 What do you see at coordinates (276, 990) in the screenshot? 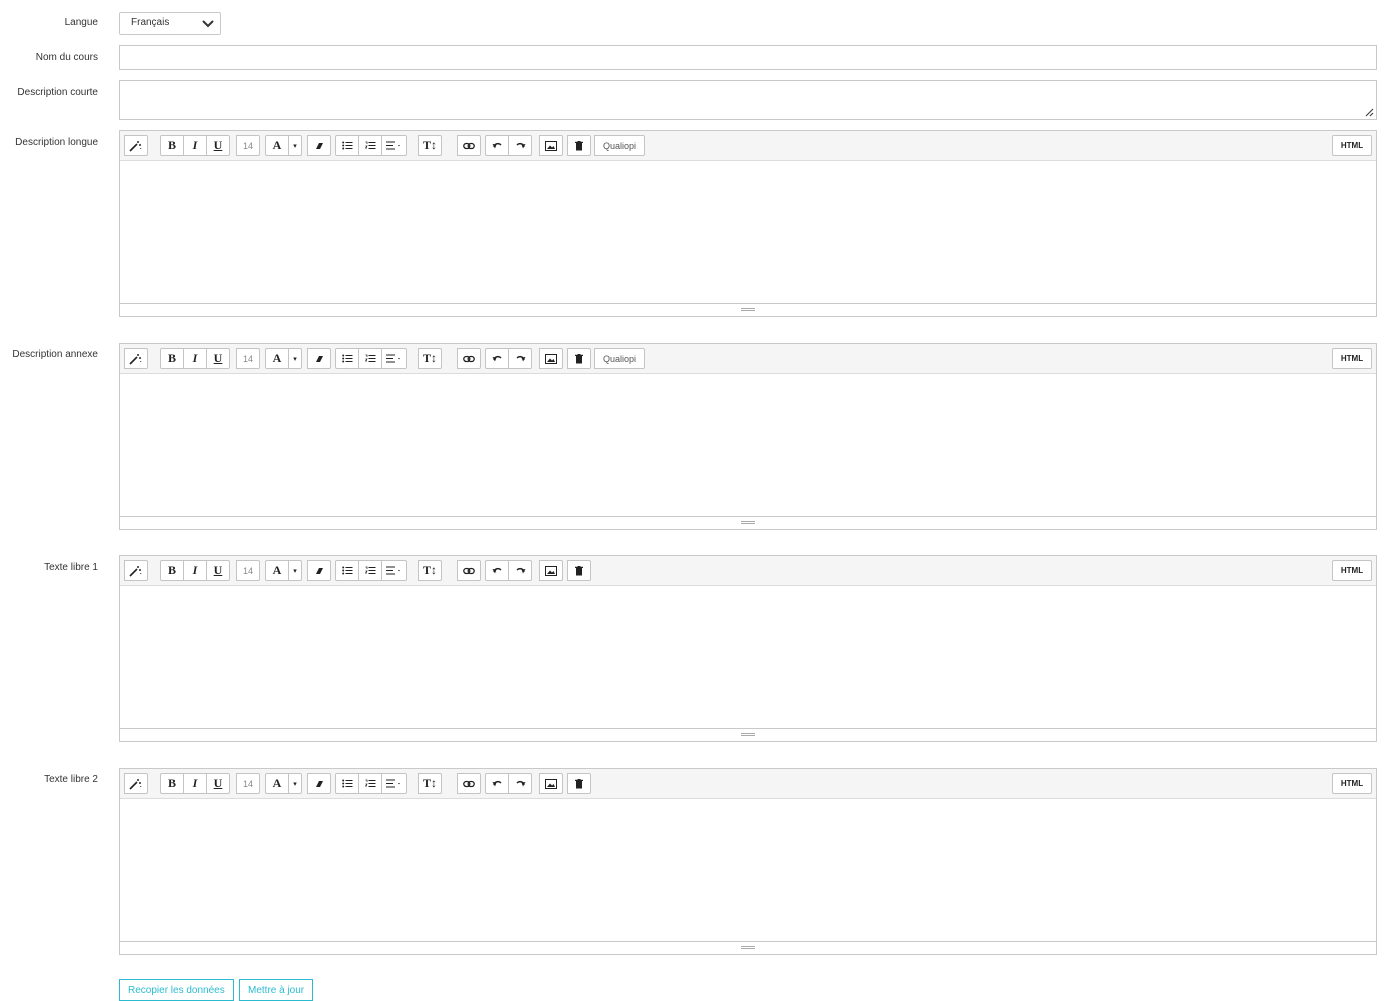
I see `update-button: Mettre à jour` at bounding box center [276, 990].